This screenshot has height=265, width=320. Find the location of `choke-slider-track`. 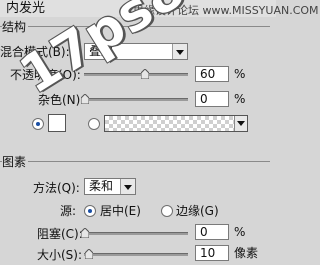

choke-slider-track is located at coordinates (136, 233).